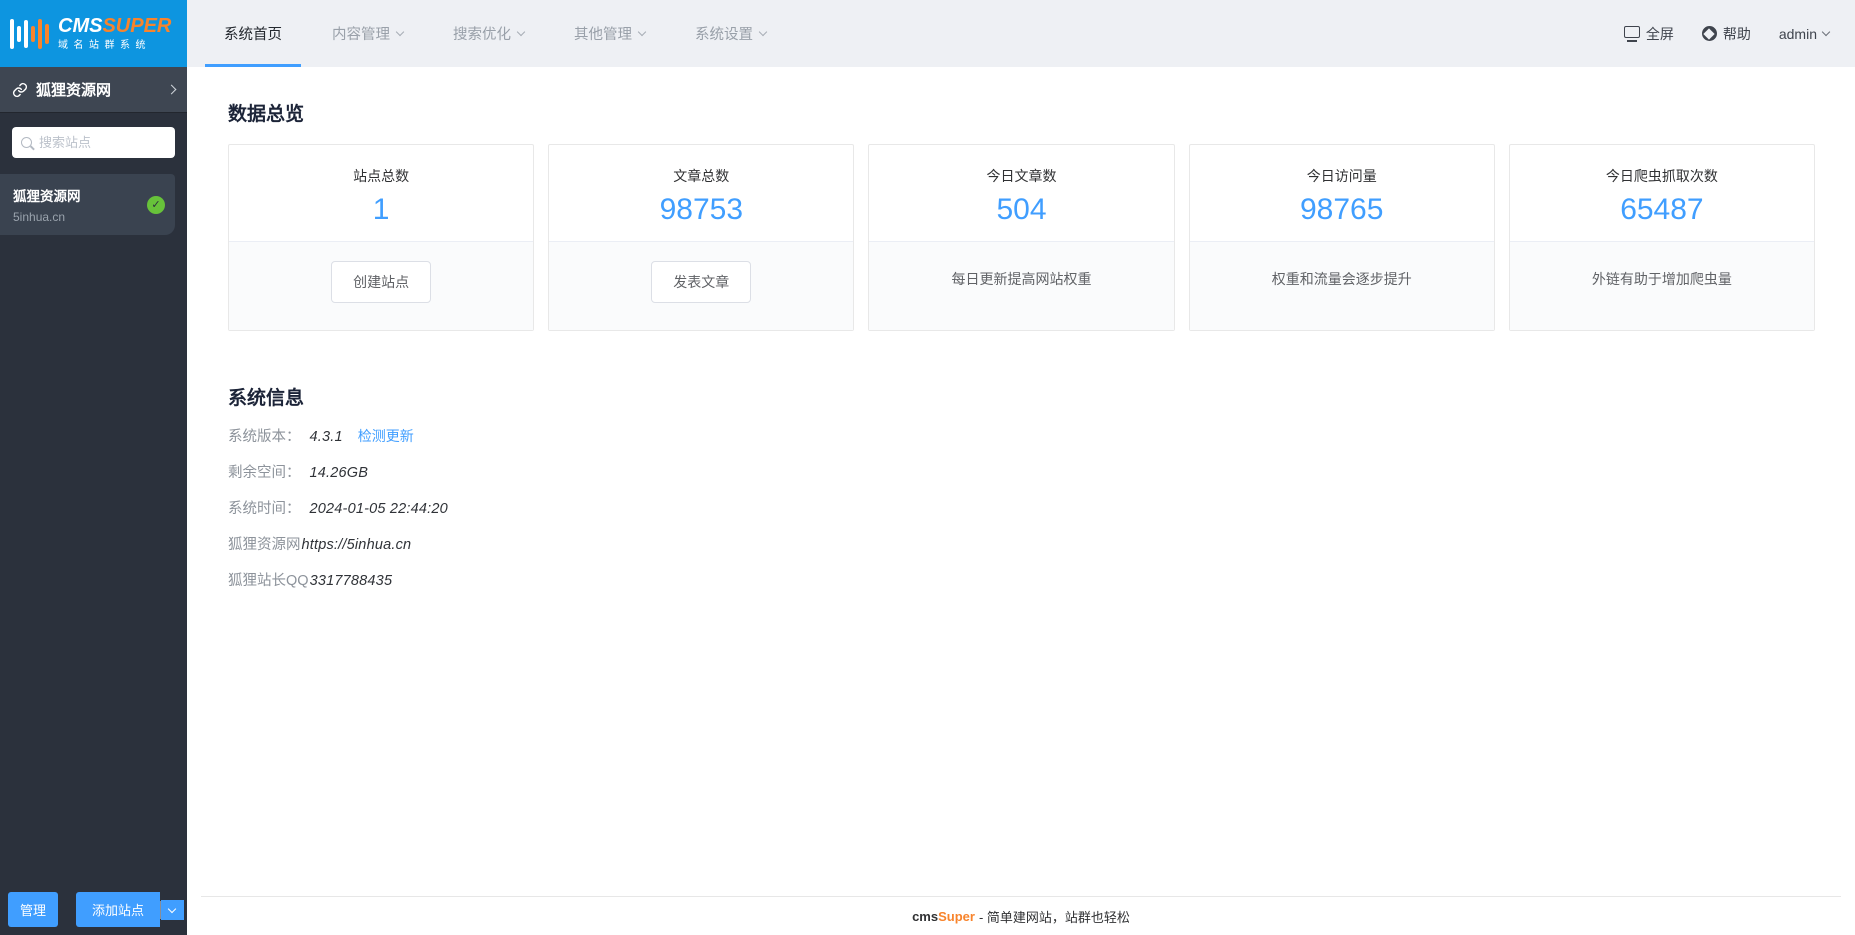 The image size is (1855, 935). What do you see at coordinates (956, 916) in the screenshot?
I see `footer-brand-super: Super` at bounding box center [956, 916].